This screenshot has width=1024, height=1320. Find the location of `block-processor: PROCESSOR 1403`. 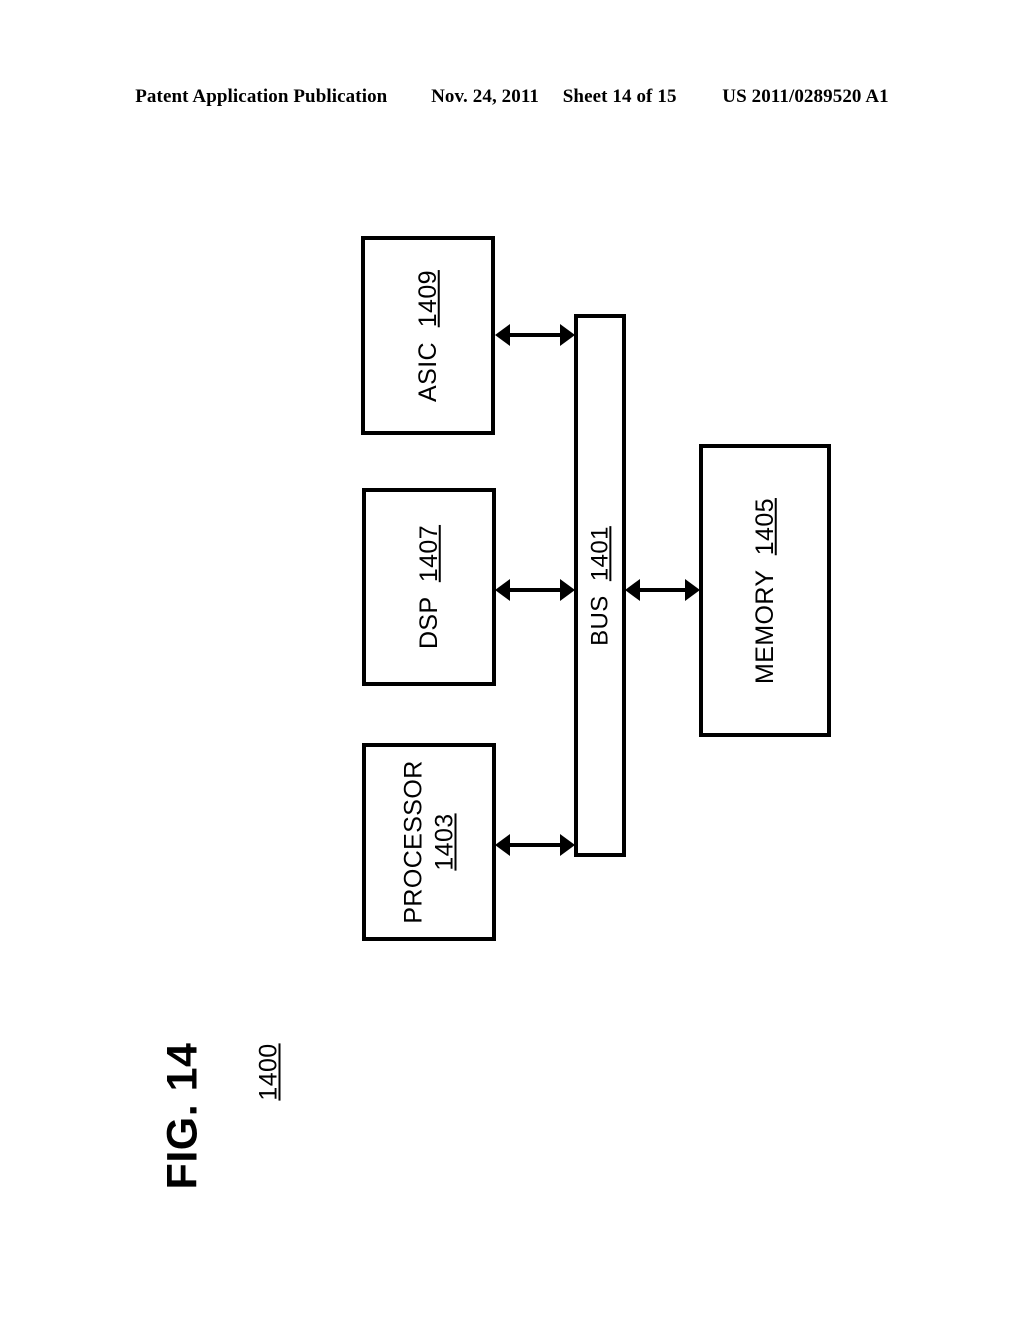

block-processor: PROCESSOR 1403 is located at coordinates (429, 842).